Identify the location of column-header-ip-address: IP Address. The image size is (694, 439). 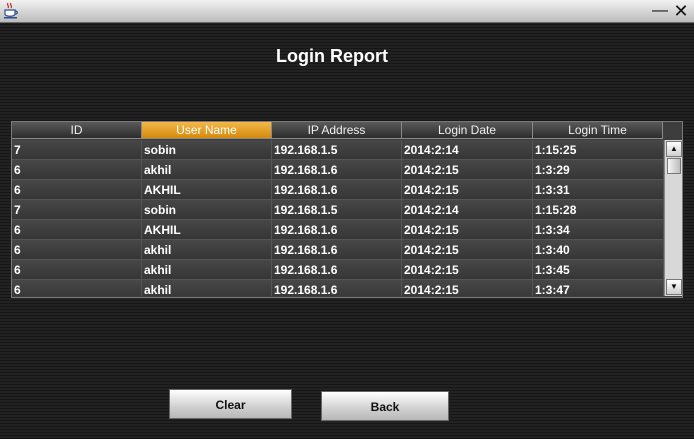
(337, 130).